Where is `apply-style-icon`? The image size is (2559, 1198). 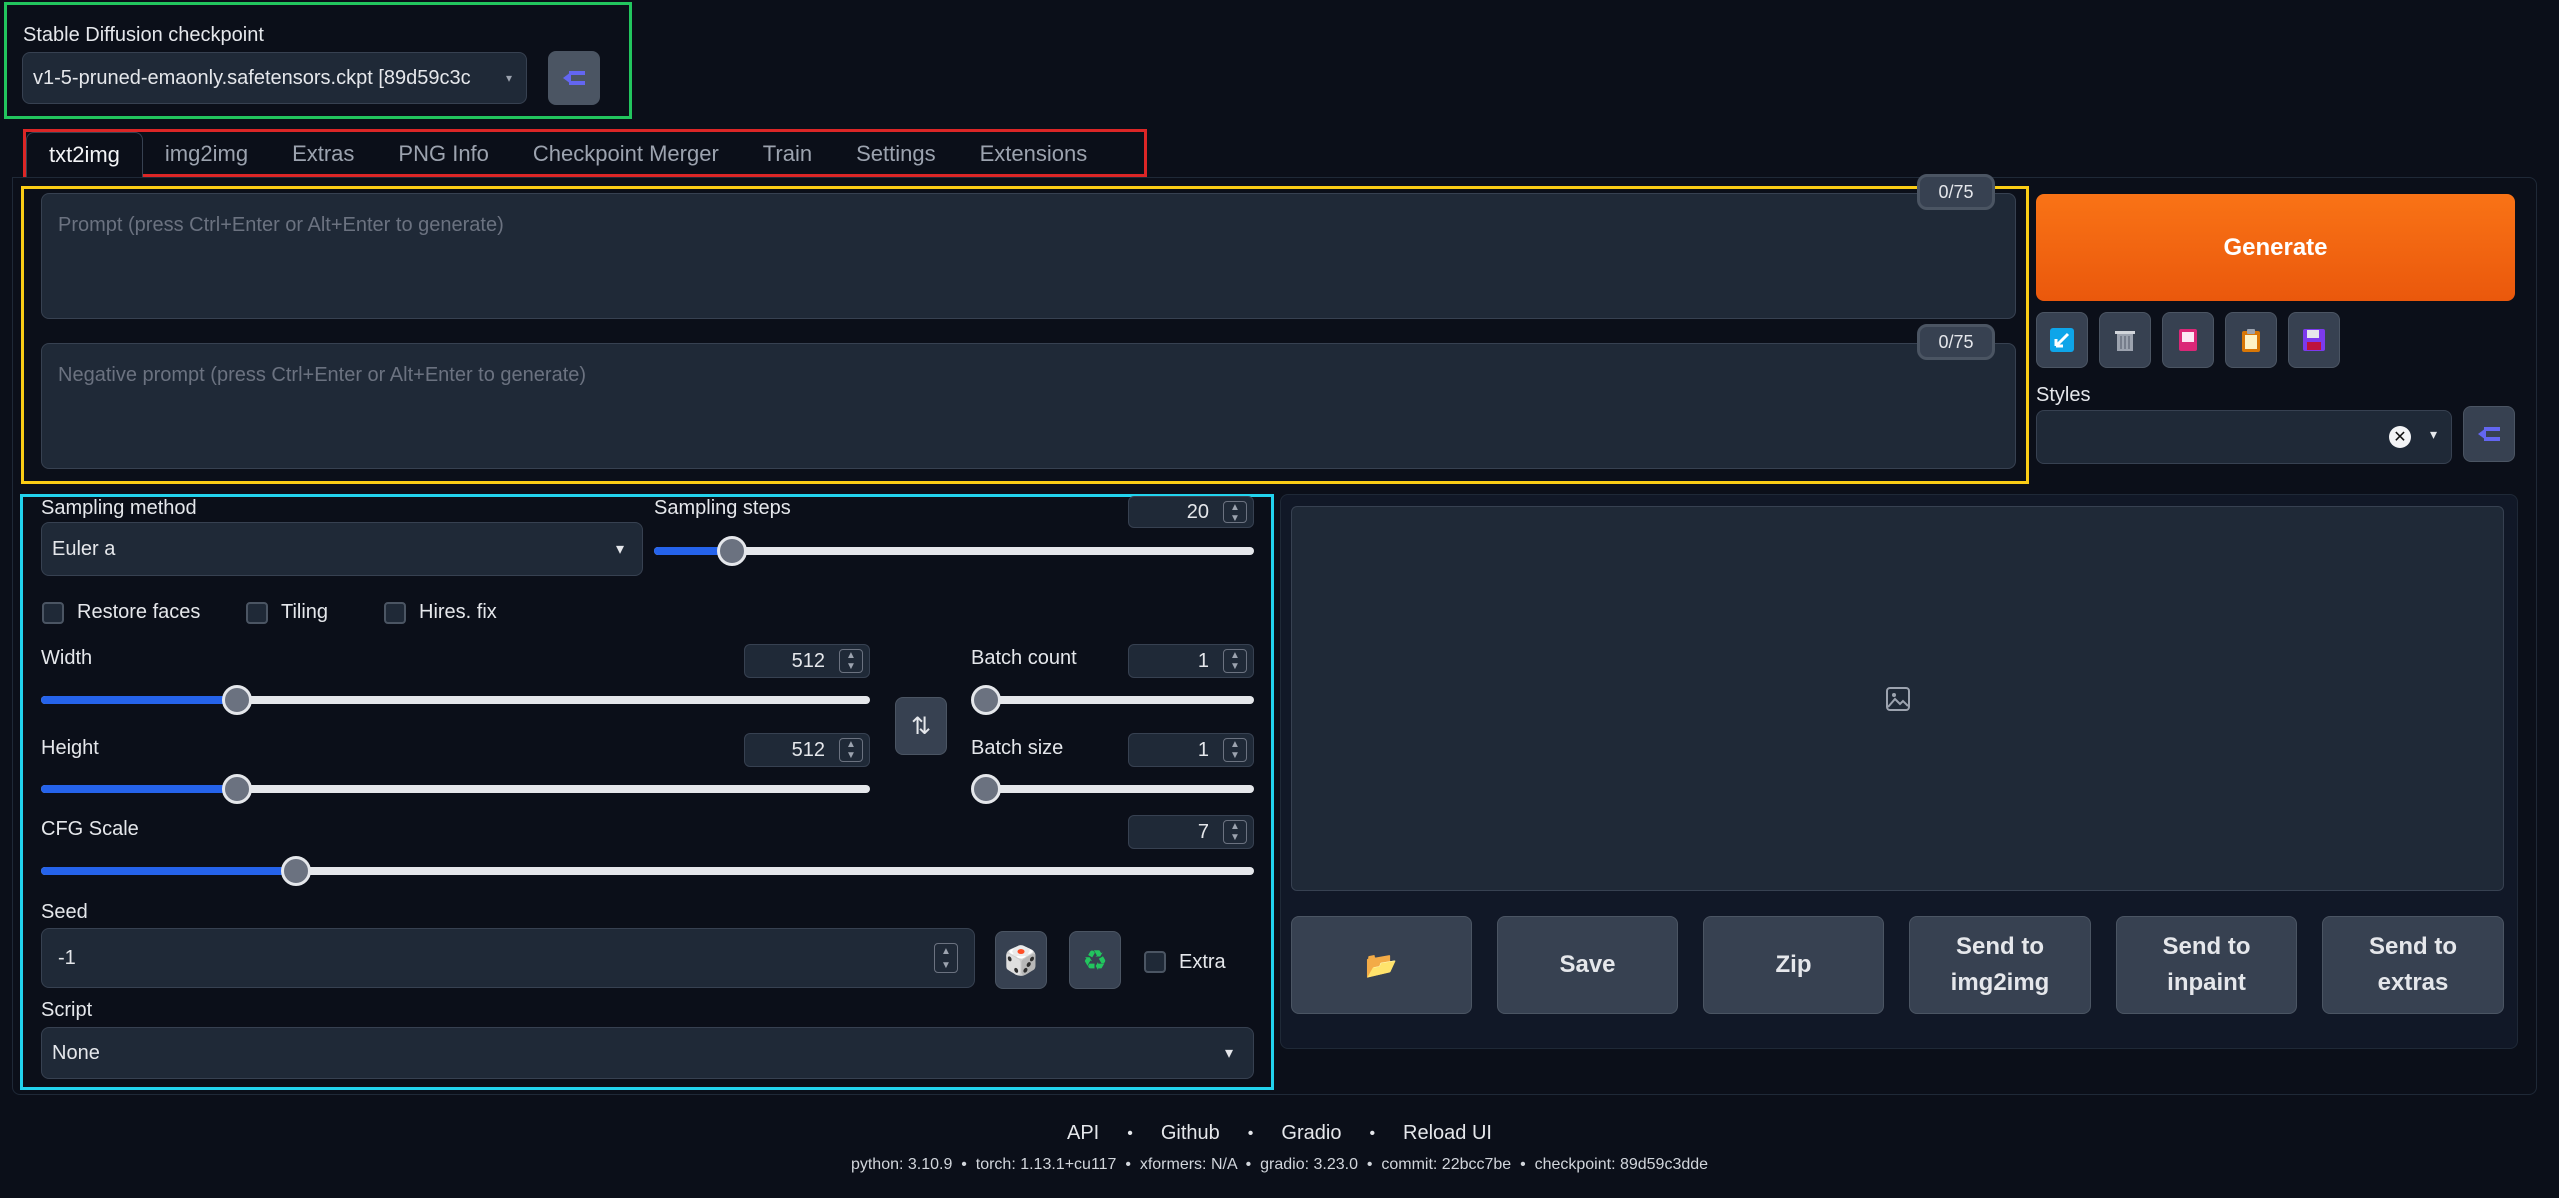
apply-style-icon is located at coordinates (2489, 434).